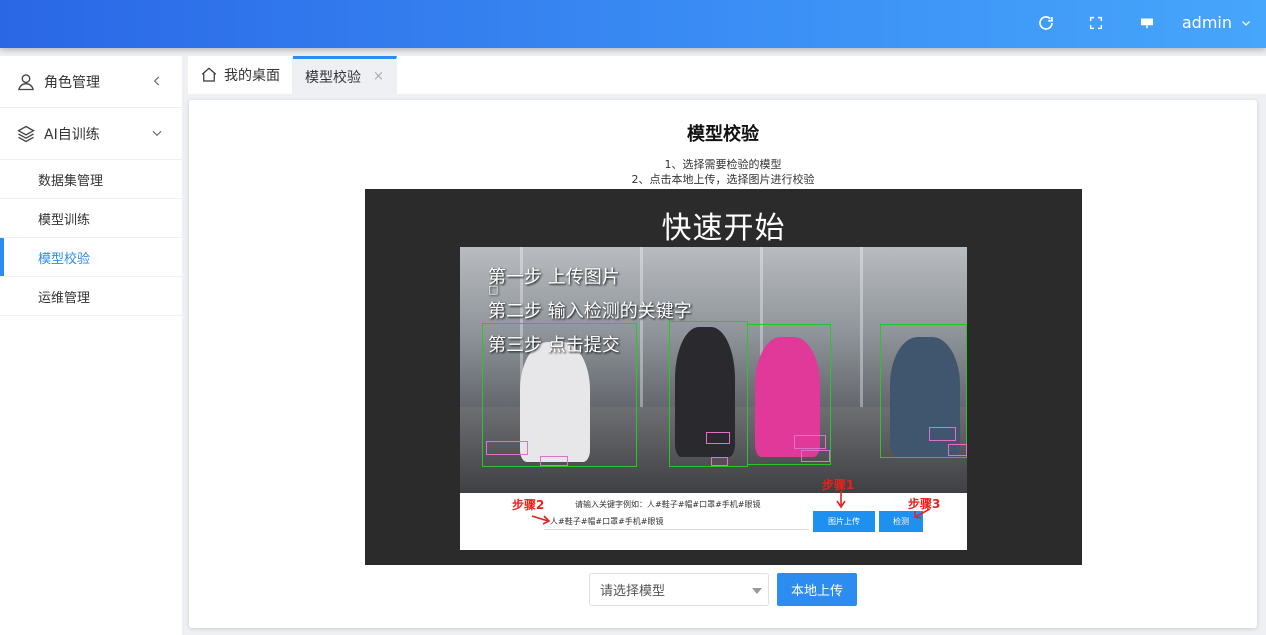 The height and width of the screenshot is (635, 1266). Describe the element at coordinates (757, 591) in the screenshot. I see `caret-down-icon` at that location.